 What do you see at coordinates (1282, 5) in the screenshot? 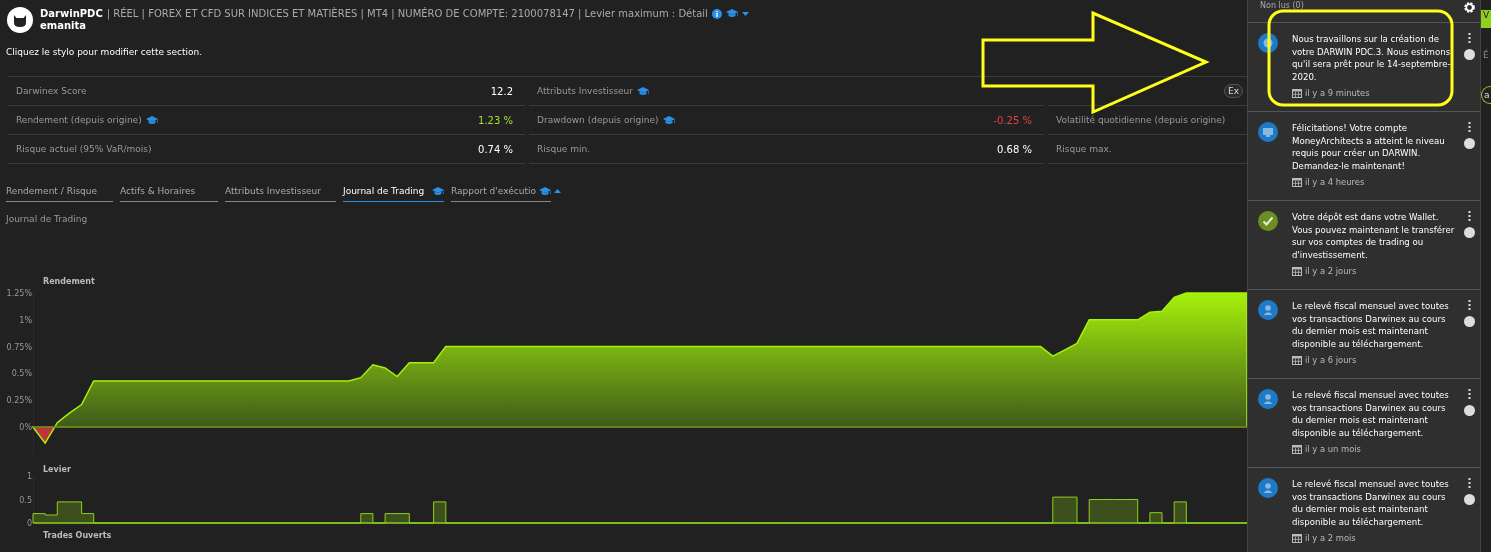
I see `panel-header: Non lus (0)` at bounding box center [1282, 5].